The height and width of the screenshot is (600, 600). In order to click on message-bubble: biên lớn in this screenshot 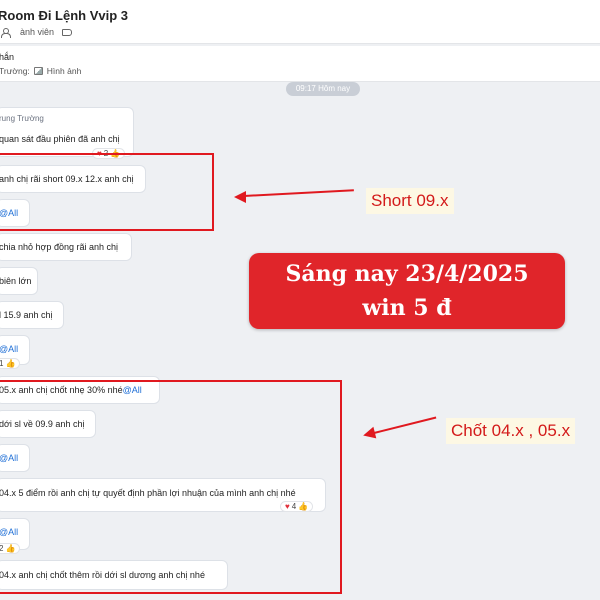, I will do `click(19, 281)`.